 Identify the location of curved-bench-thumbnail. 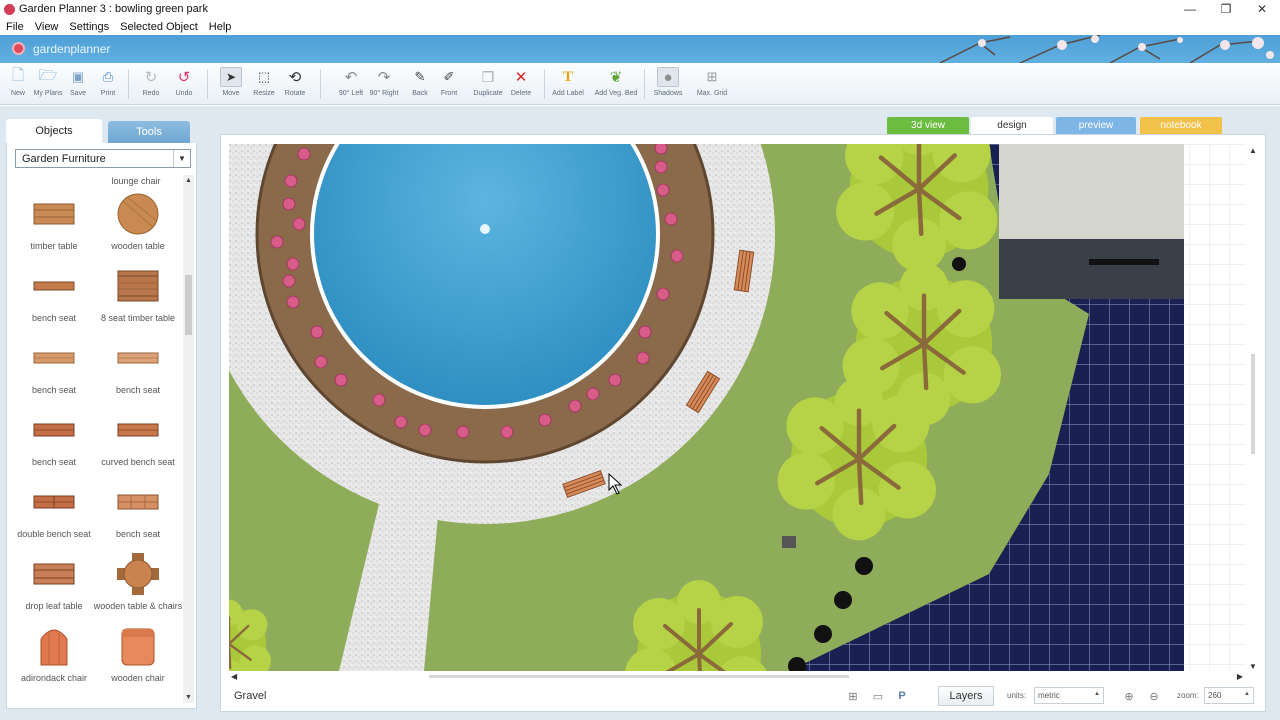
(138, 430).